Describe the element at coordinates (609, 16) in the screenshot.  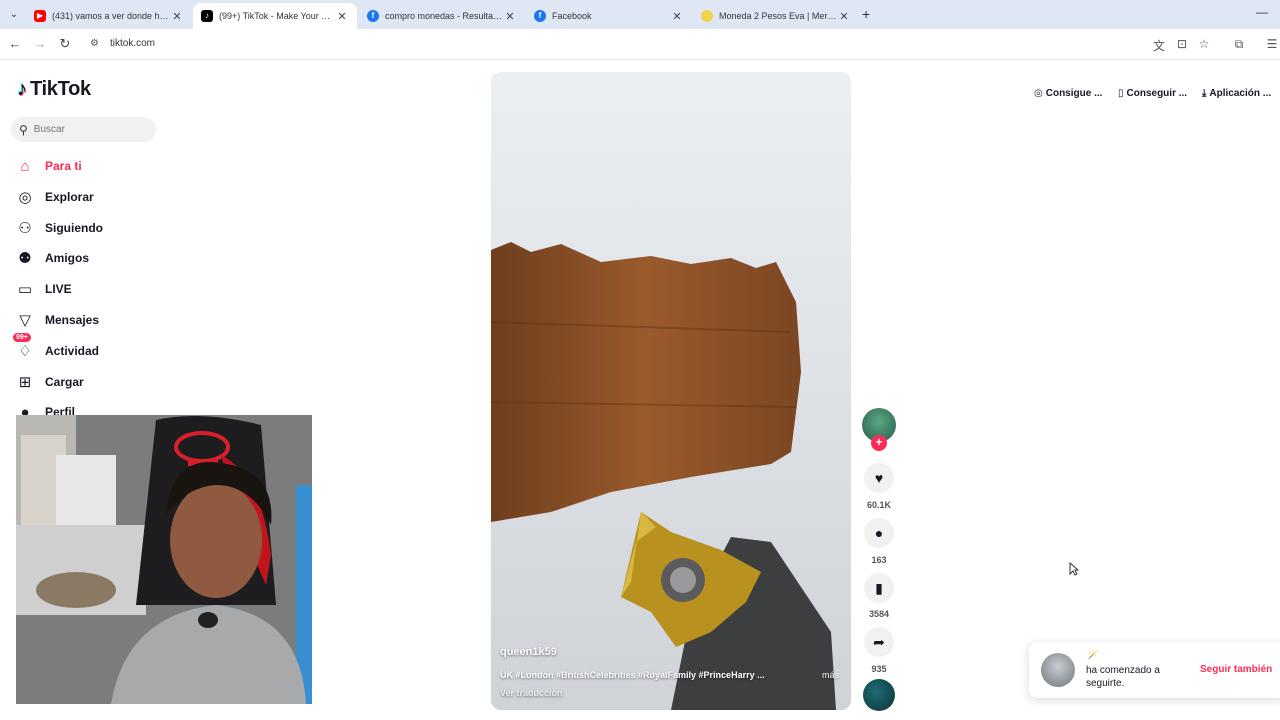
I see `browser-tab-facebook: f Facebook ✕` at that location.